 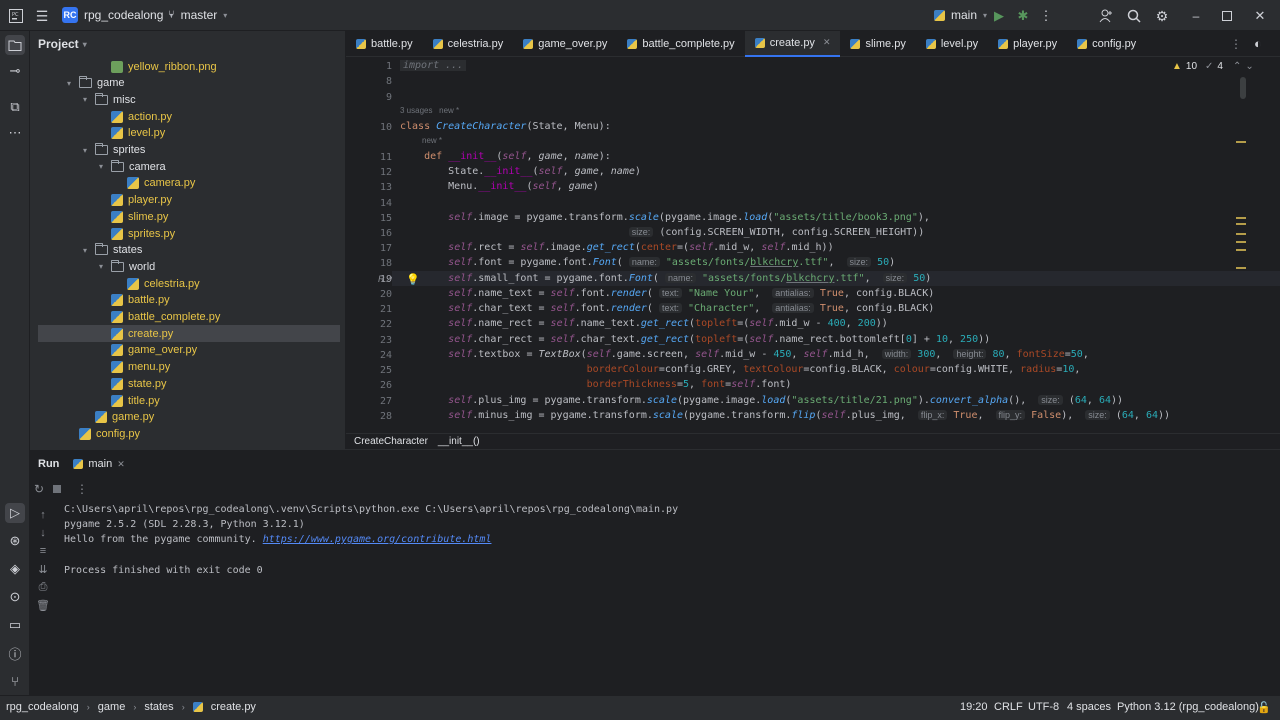 What do you see at coordinates (1023, 16) in the screenshot?
I see `debug-icon: ✱` at bounding box center [1023, 16].